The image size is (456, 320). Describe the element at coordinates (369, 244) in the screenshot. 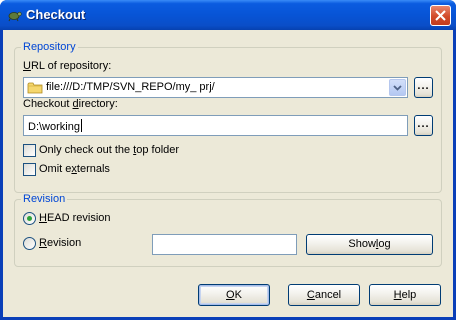

I see `show-log-button: Show log` at that location.